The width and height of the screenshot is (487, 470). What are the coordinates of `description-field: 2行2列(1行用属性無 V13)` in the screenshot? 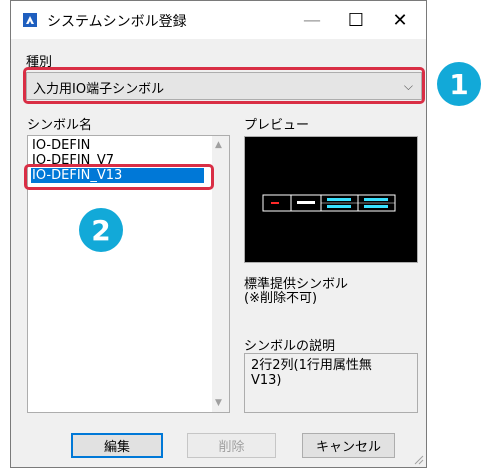 It's located at (331, 383).